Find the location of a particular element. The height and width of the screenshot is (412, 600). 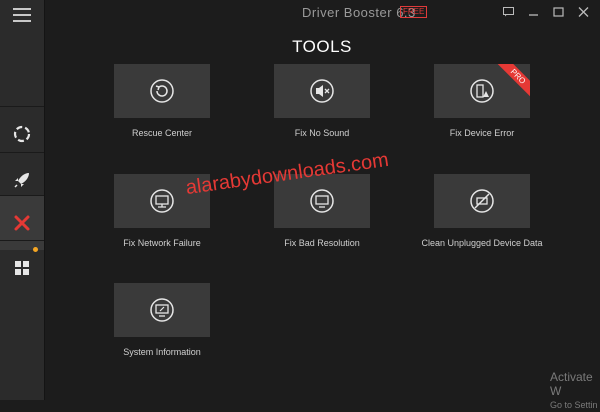

speaker-mute-icon is located at coordinates (322, 91).